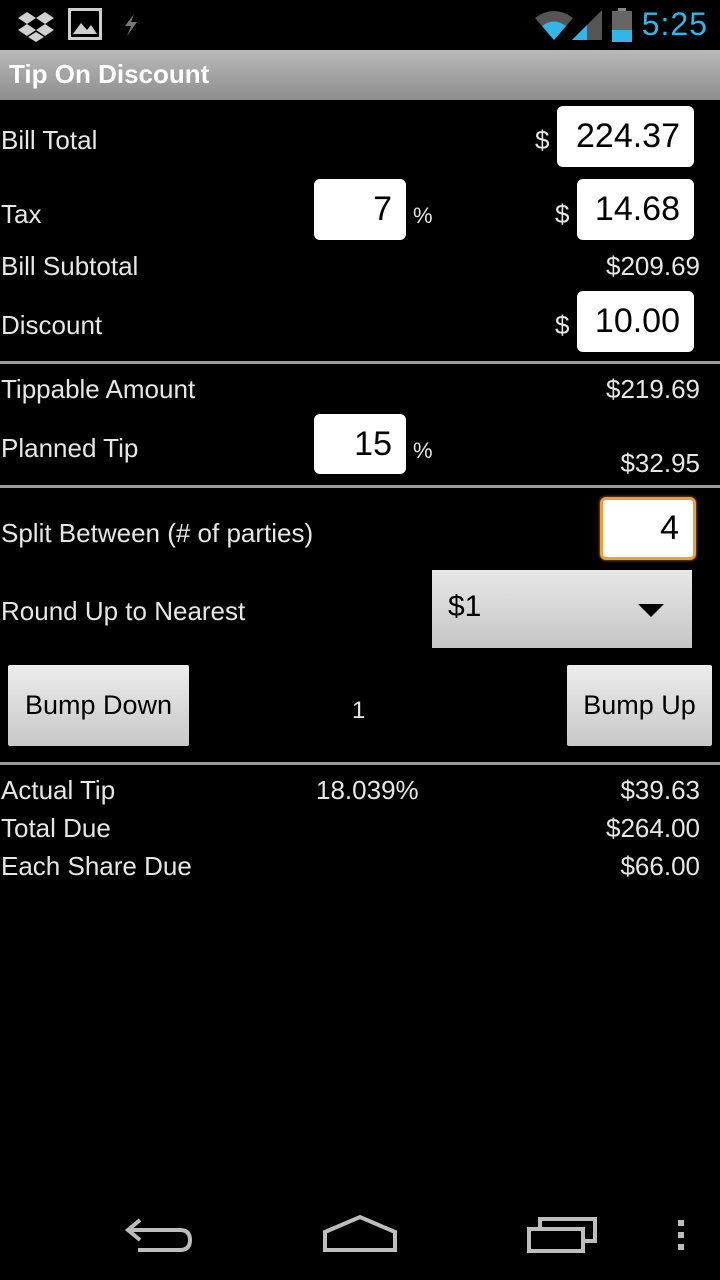 The height and width of the screenshot is (1280, 720). I want to click on actual-tip-label: Actual Tip, so click(58, 790).